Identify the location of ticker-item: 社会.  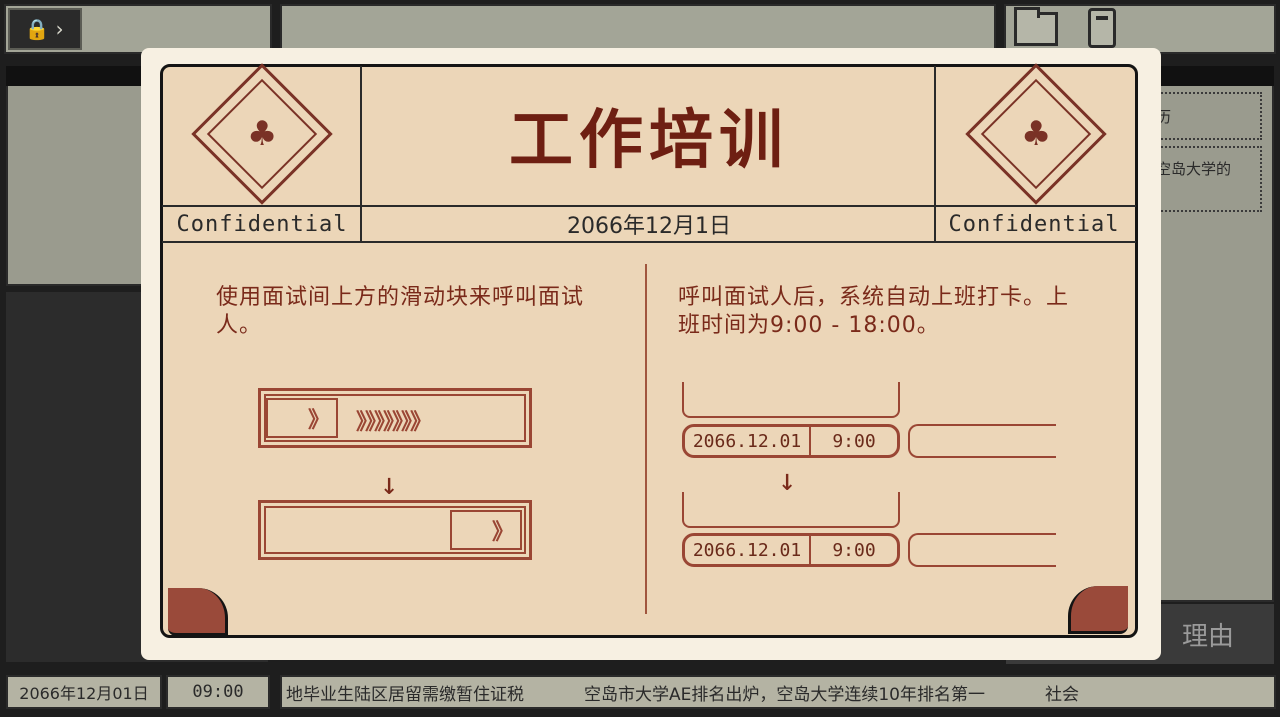
(1062, 694).